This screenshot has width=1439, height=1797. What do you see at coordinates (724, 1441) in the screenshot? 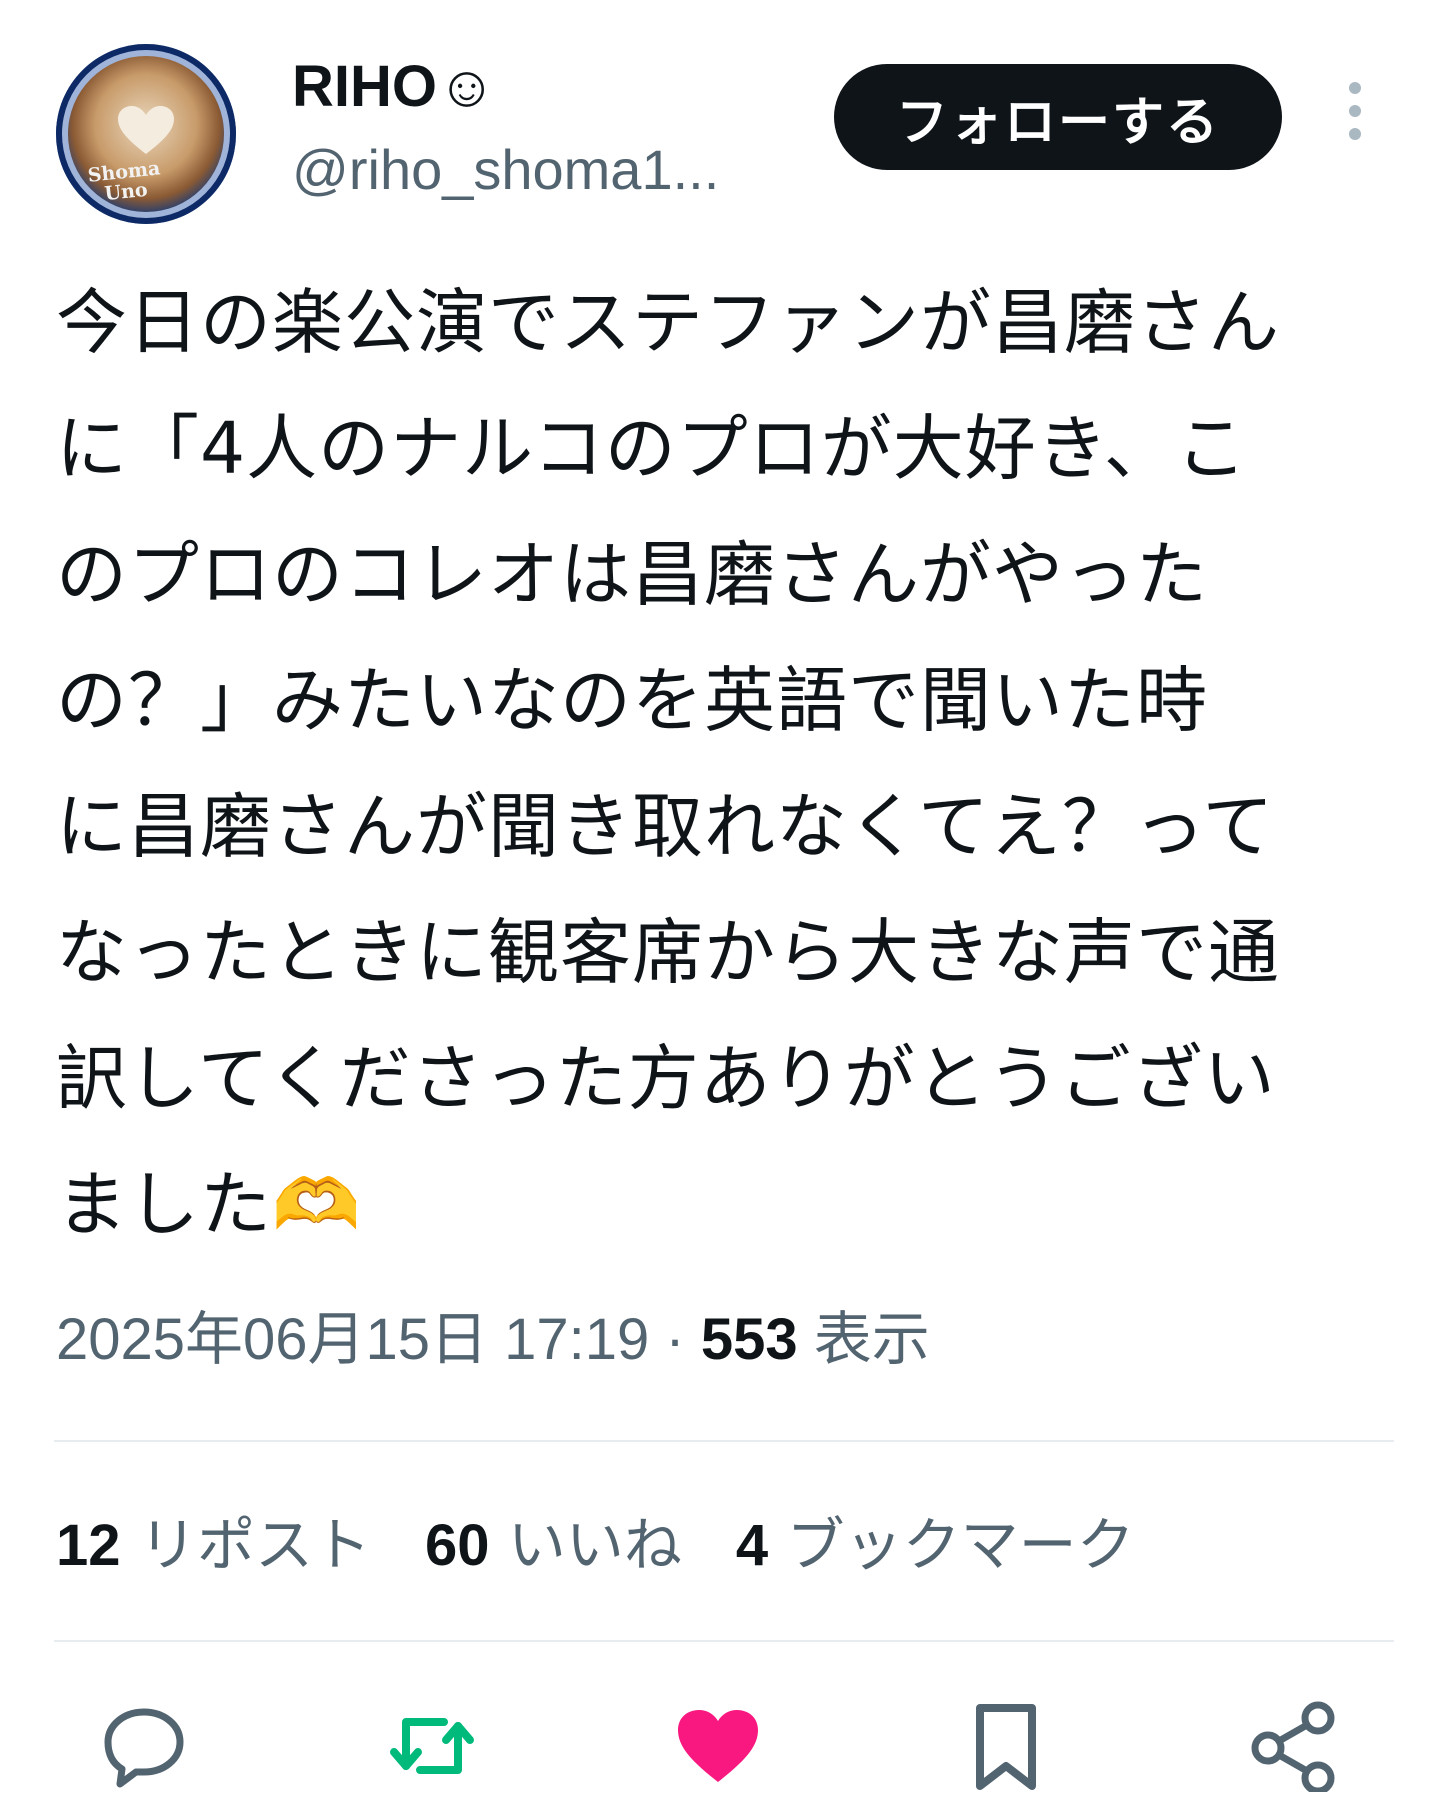
I see `divider-top` at bounding box center [724, 1441].